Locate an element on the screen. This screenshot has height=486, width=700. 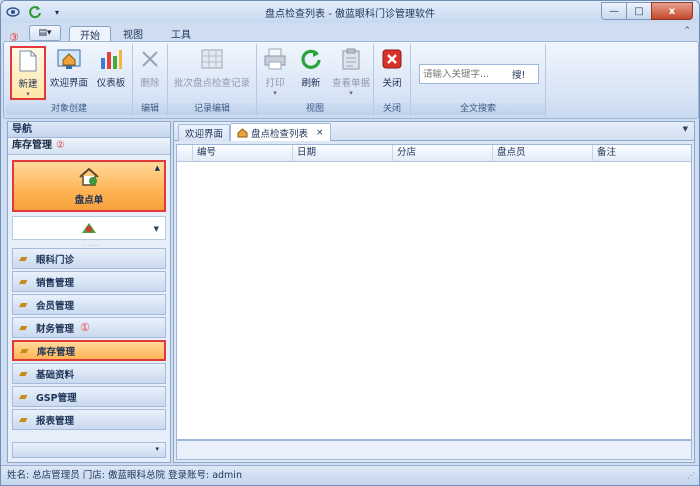
nav-footer-bar: ▾ is located at coordinates (89, 450).